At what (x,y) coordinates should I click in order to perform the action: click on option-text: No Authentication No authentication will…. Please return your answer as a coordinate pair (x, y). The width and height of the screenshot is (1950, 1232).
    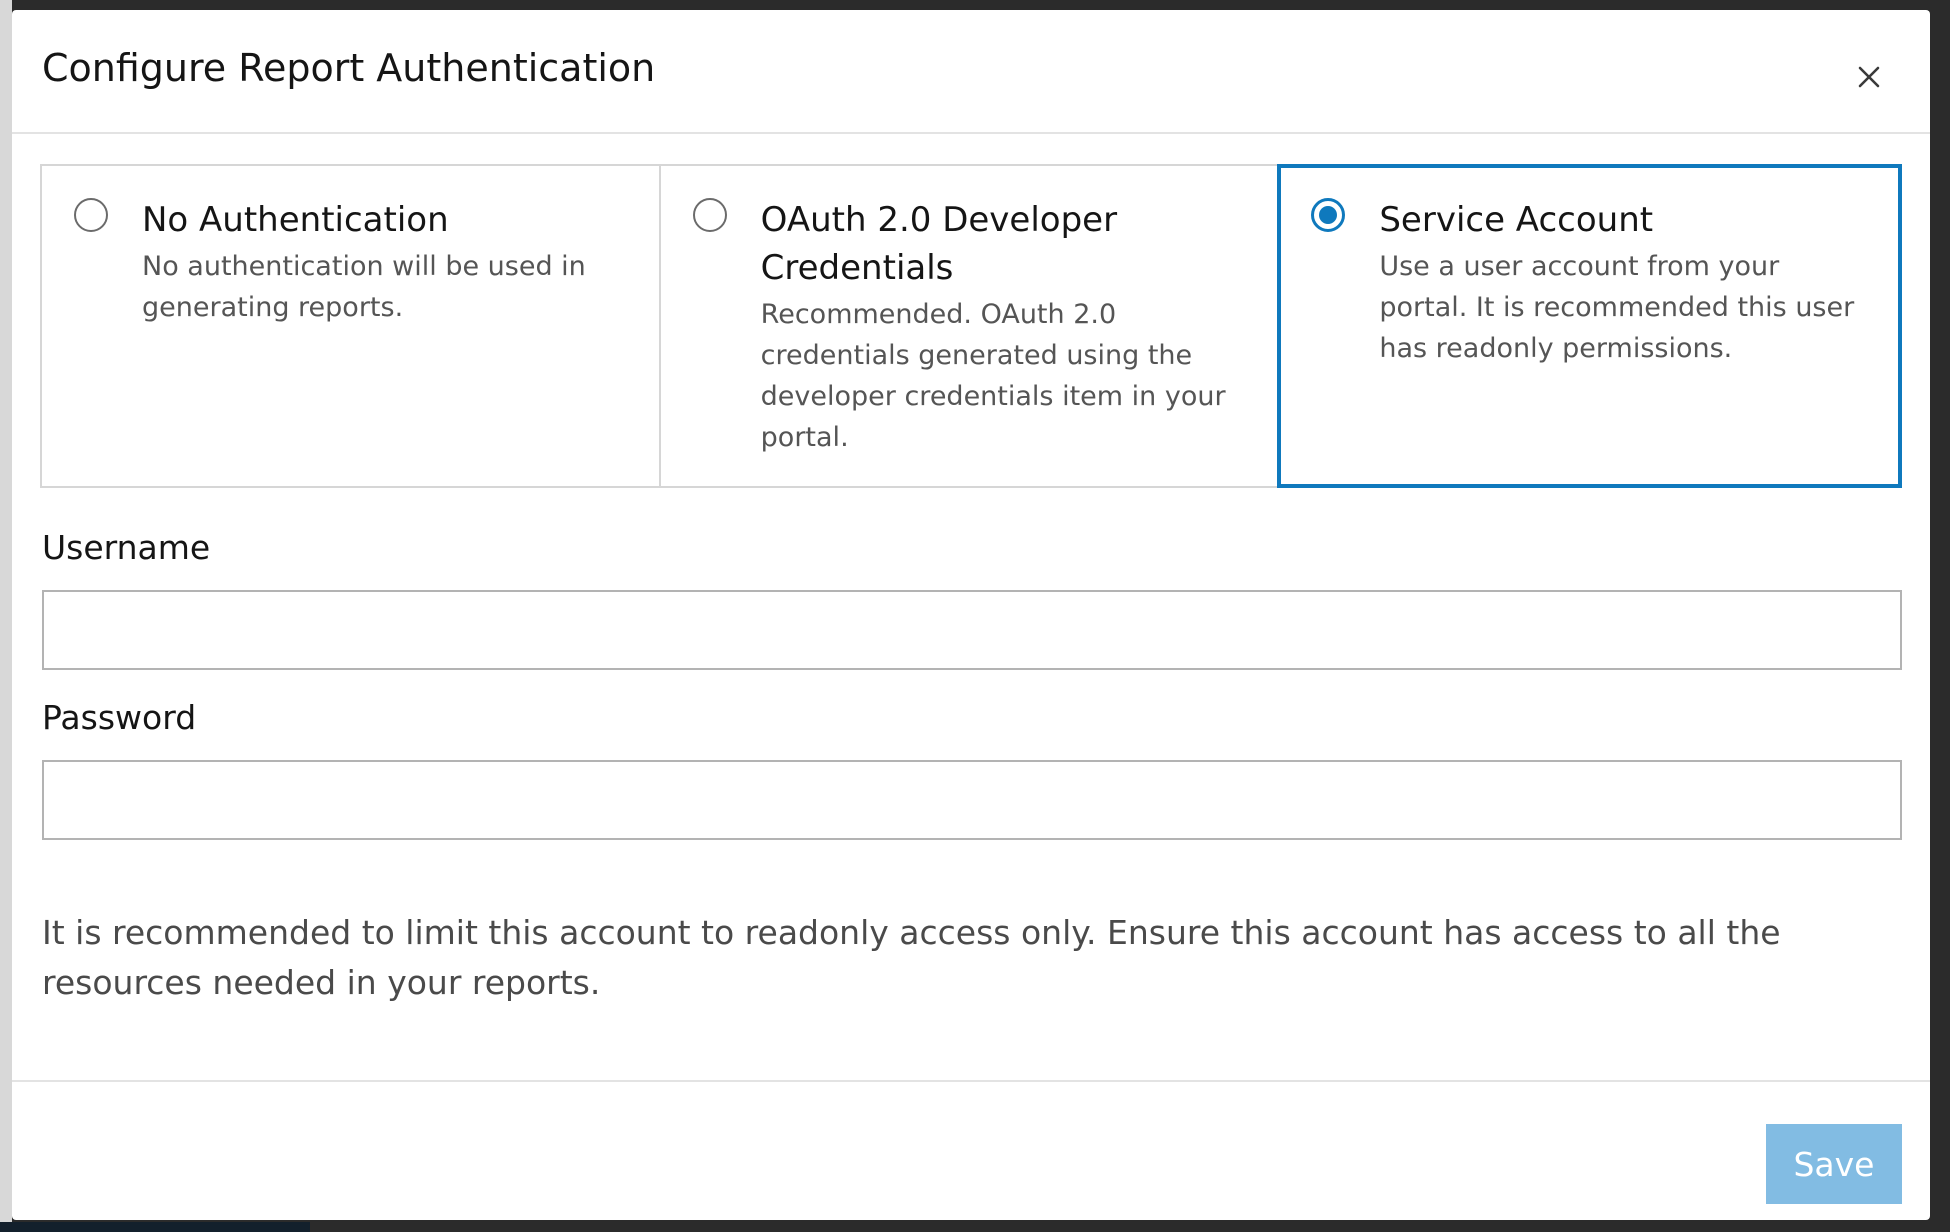
    Looking at the image, I should click on (387, 262).